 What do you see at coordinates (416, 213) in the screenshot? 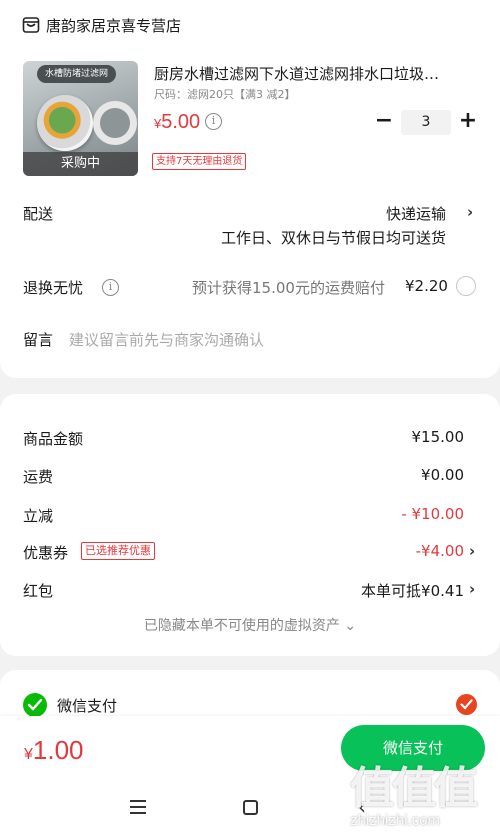
I see `delivery-method: 快递运输` at bounding box center [416, 213].